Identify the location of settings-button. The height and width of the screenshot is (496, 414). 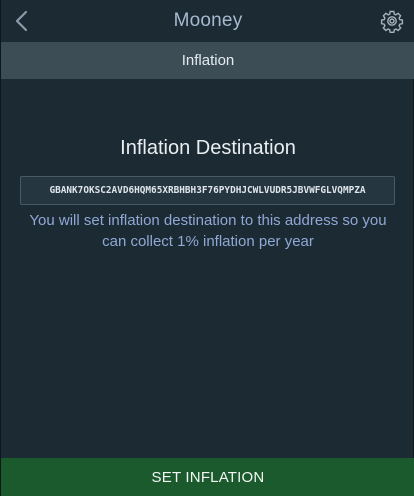
(392, 21).